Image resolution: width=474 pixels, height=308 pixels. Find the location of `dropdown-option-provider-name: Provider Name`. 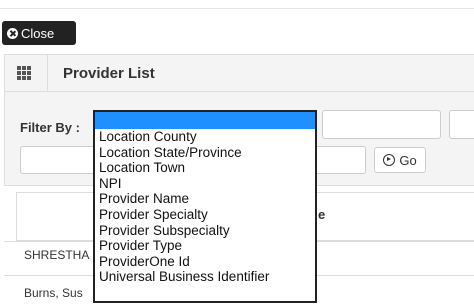

dropdown-option-provider-name: Provider Name is located at coordinates (207, 199).